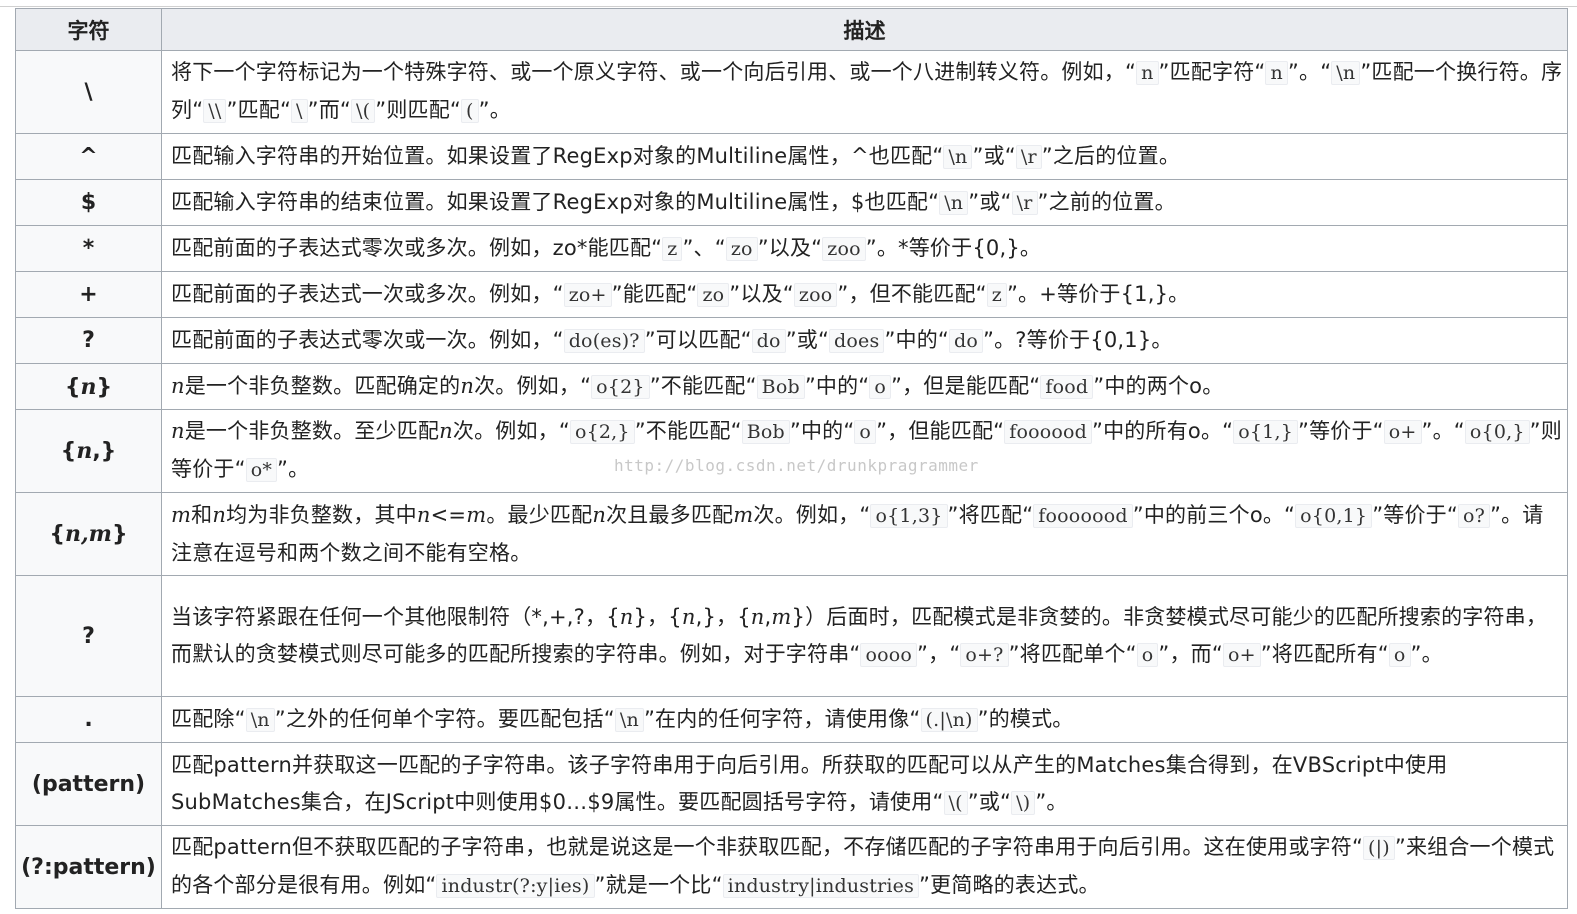 This screenshot has height=914, width=1577. I want to click on code-snippet: \, so click(299, 111).